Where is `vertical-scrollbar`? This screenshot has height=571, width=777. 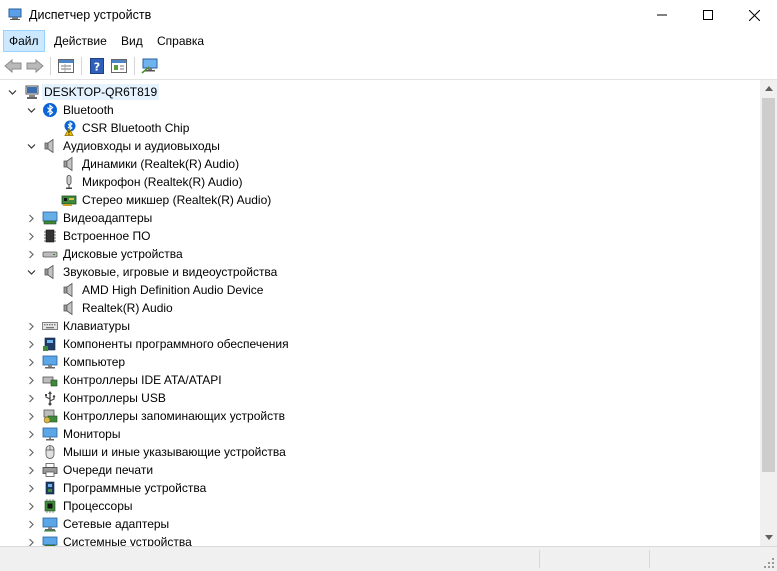
vertical-scrollbar is located at coordinates (768, 313).